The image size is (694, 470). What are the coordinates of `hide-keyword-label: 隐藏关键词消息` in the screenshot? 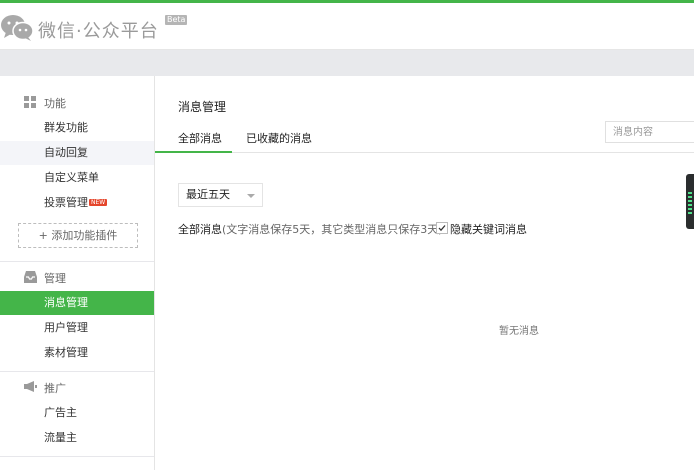 It's located at (488, 229).